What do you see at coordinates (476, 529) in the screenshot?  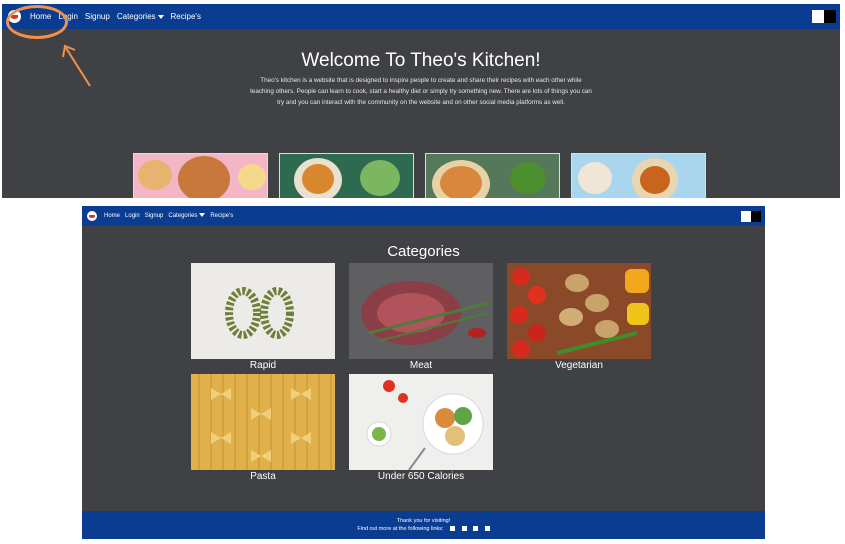 I see `instagram-icon` at bounding box center [476, 529].